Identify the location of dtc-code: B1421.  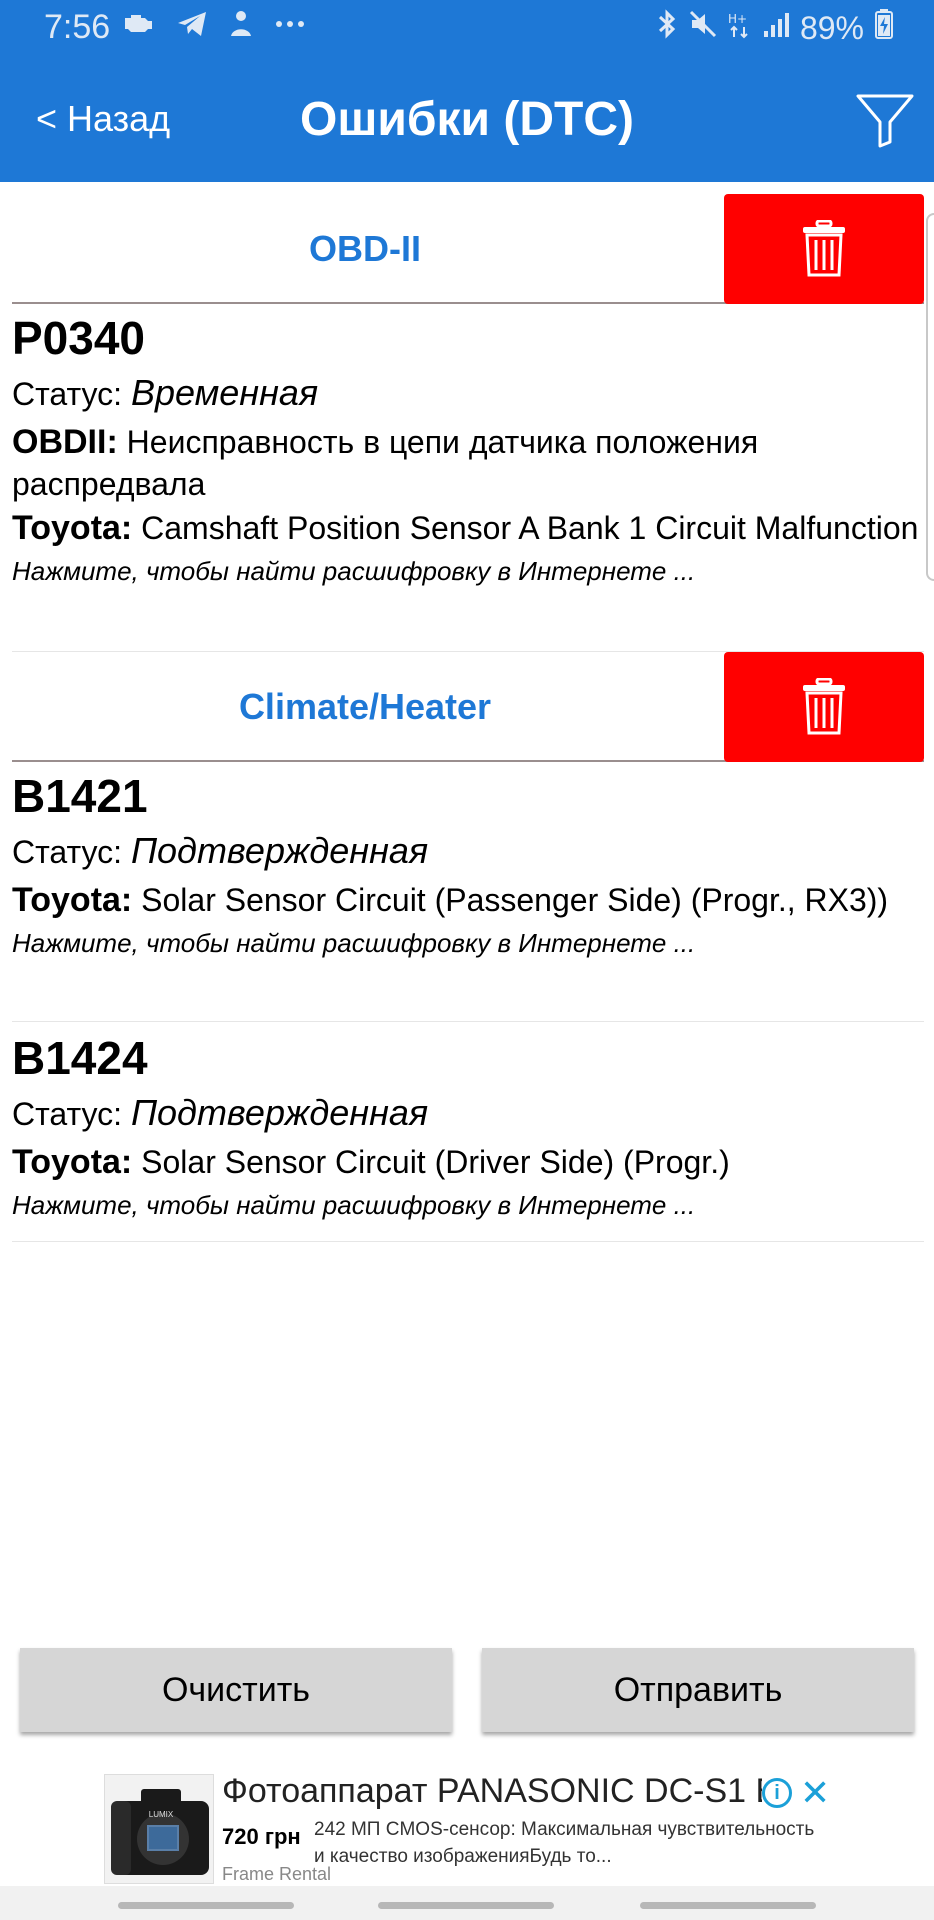
(80, 796).